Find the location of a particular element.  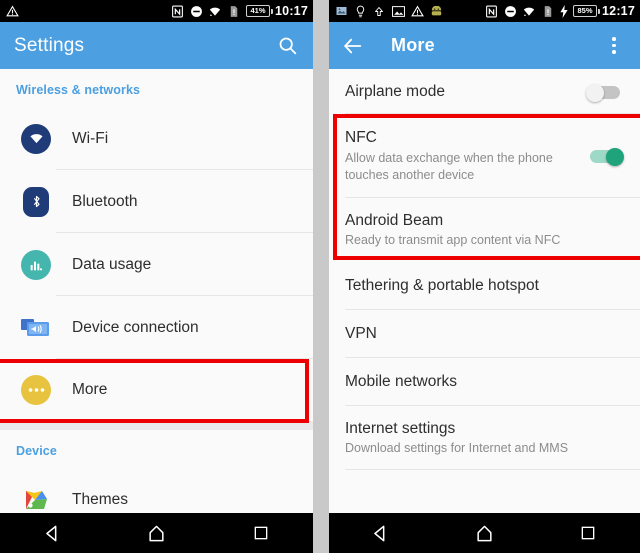

section-header-device: Device is located at coordinates (36, 451).